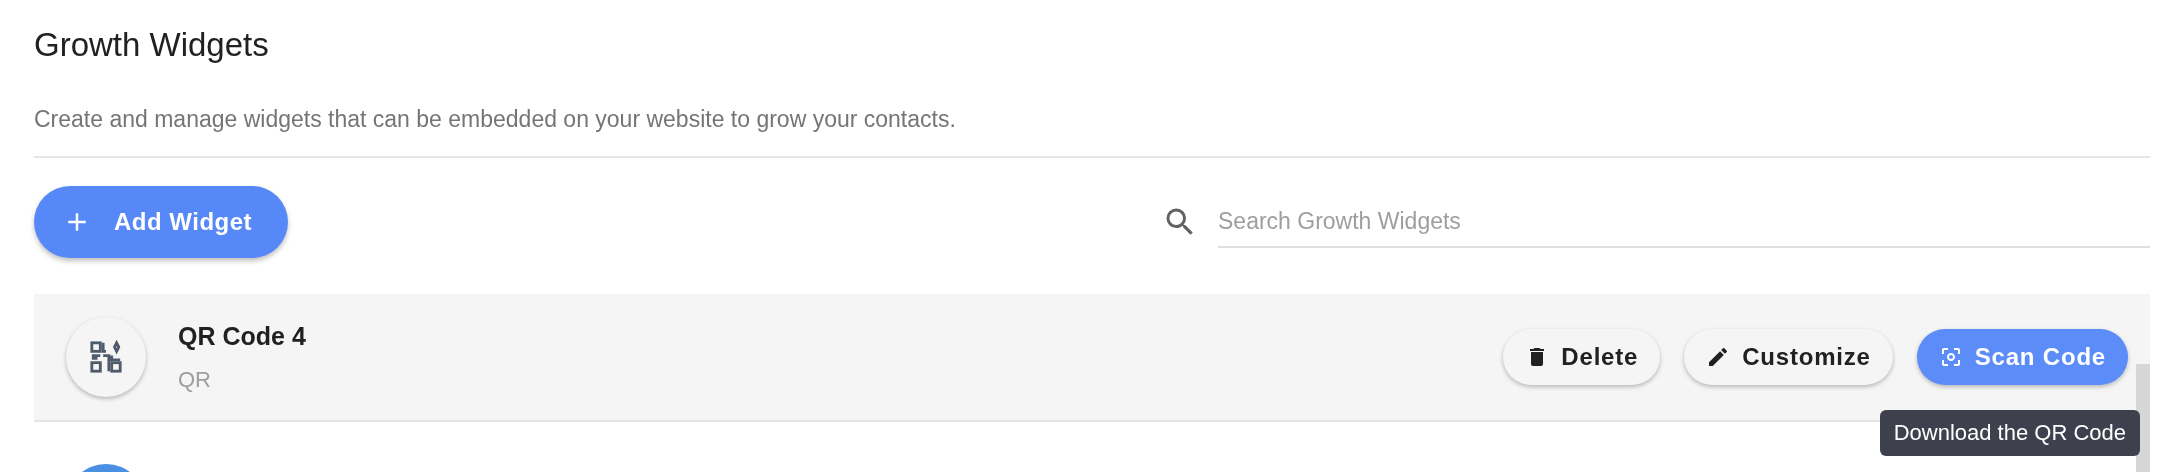 The image size is (2162, 472). Describe the element at coordinates (152, 45) in the screenshot. I see `page-title: Growth Widgets` at that location.